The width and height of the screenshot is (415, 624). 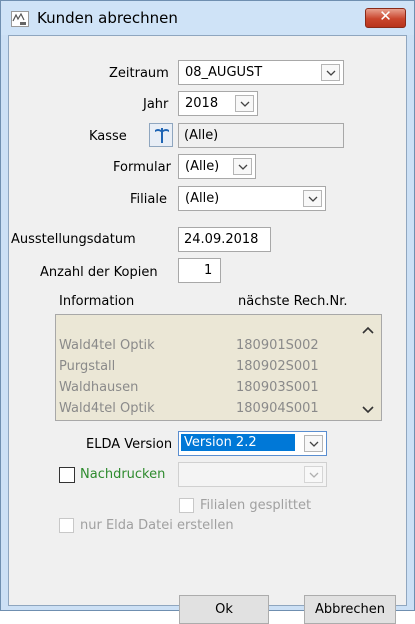 I want to click on list-item: Wald4tel Optik 180904S001, so click(x=221, y=409).